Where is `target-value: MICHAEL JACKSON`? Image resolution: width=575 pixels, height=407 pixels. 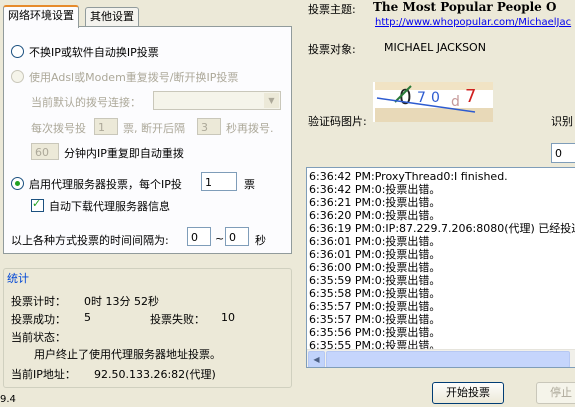 target-value: MICHAEL JACKSON is located at coordinates (435, 47).